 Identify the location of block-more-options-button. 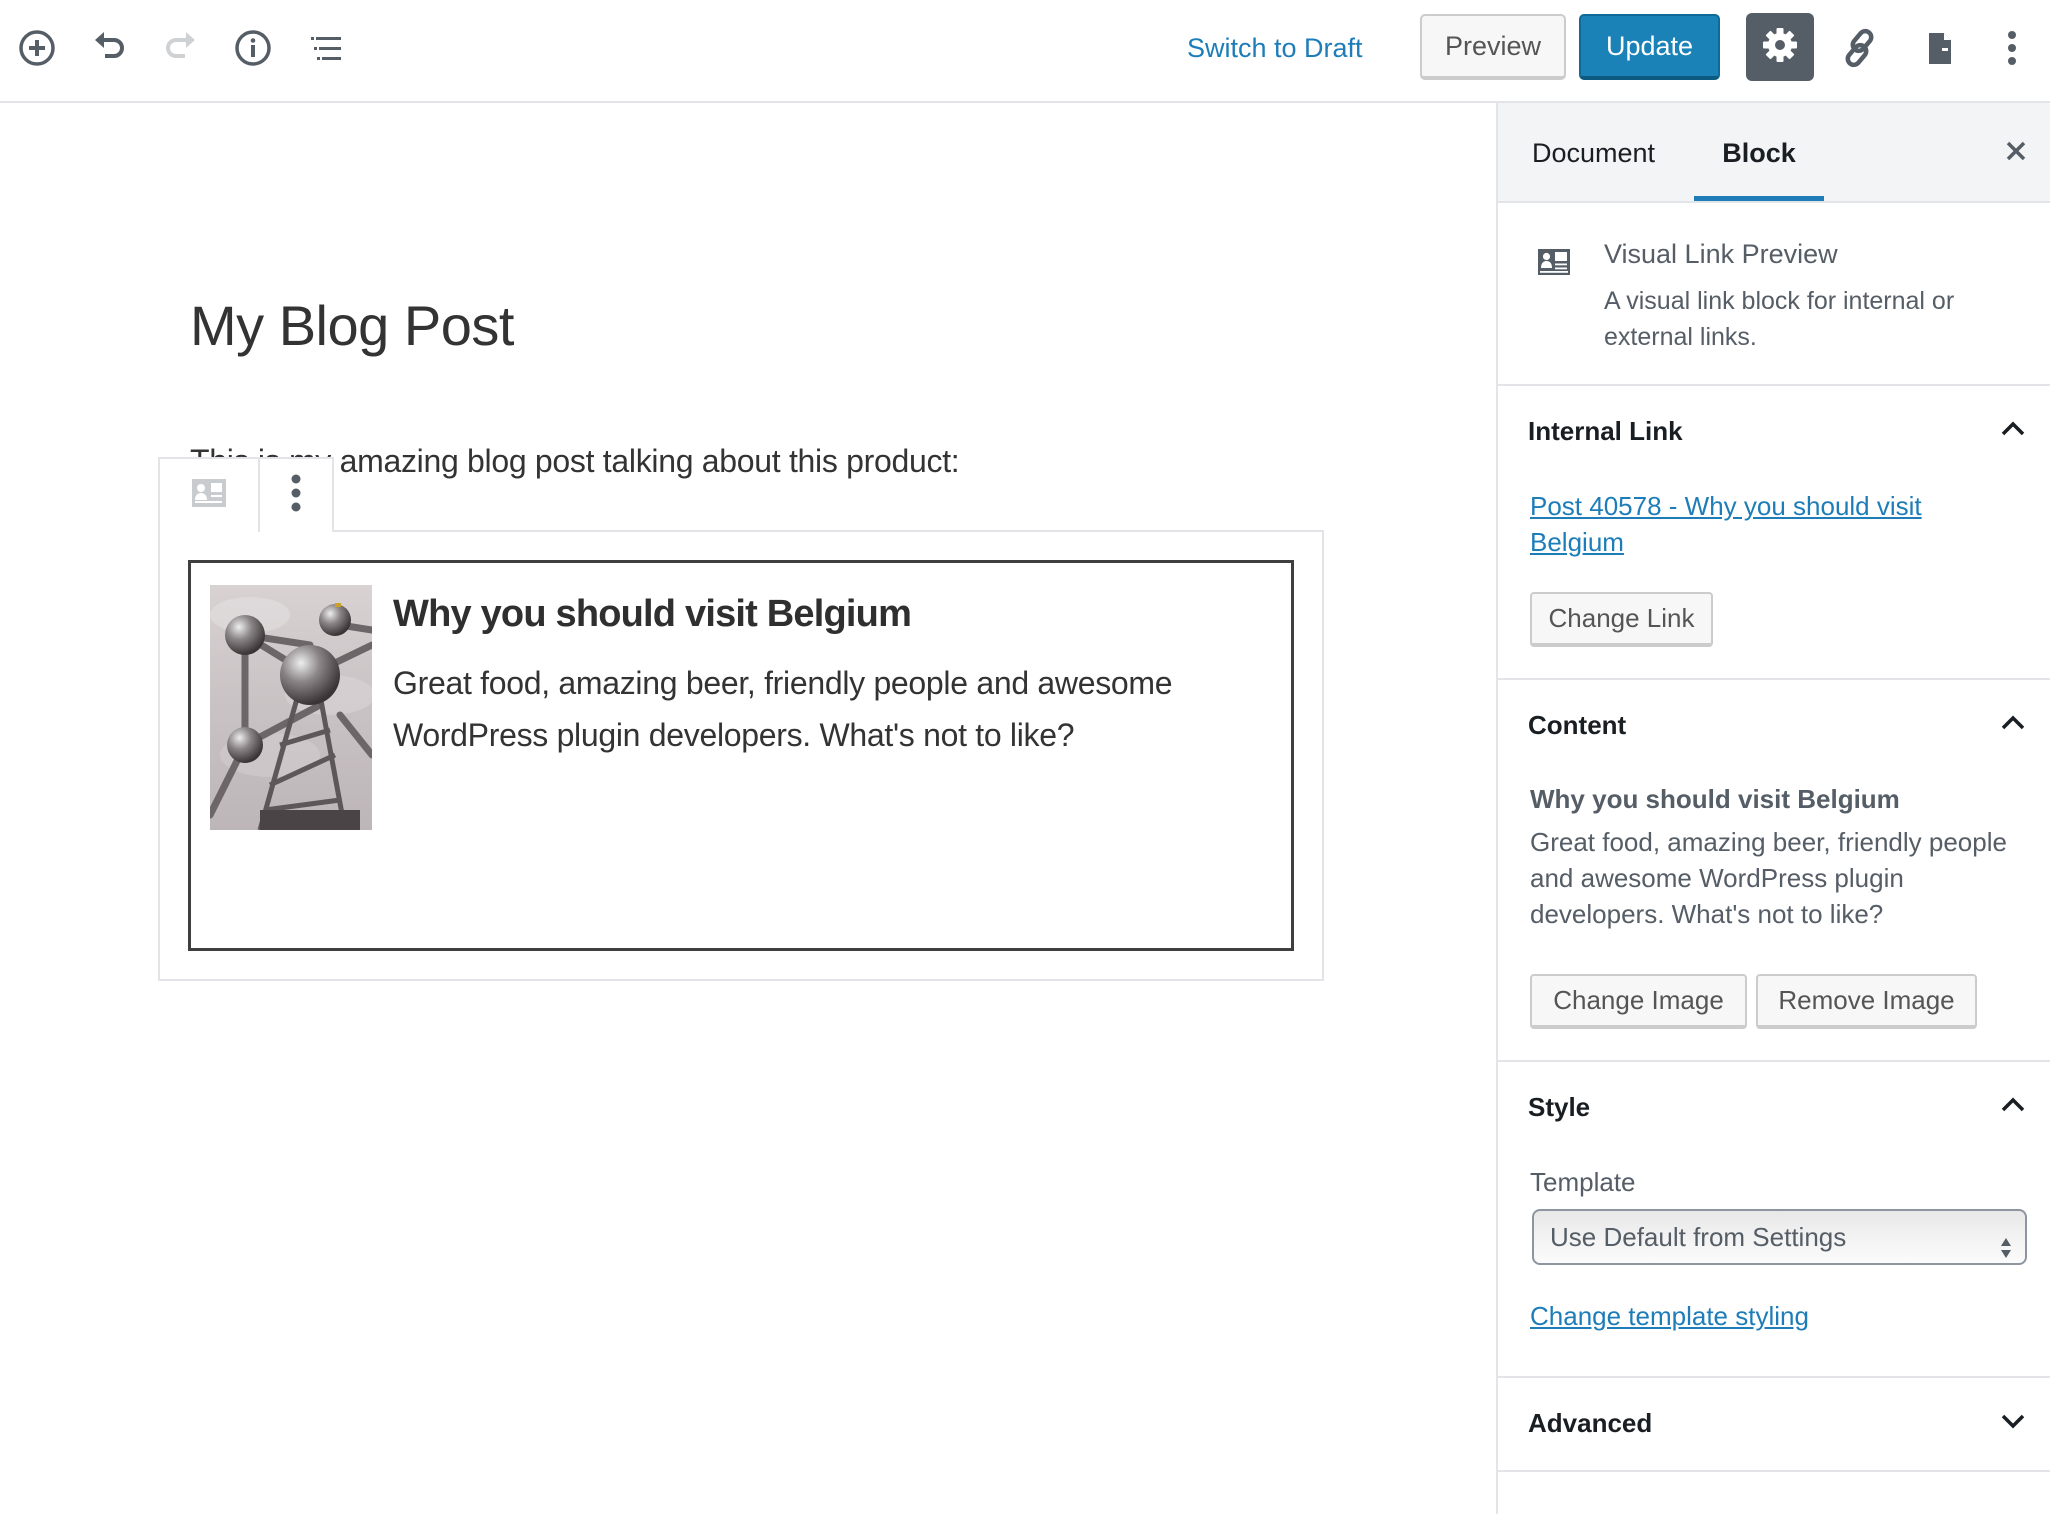
(295, 495).